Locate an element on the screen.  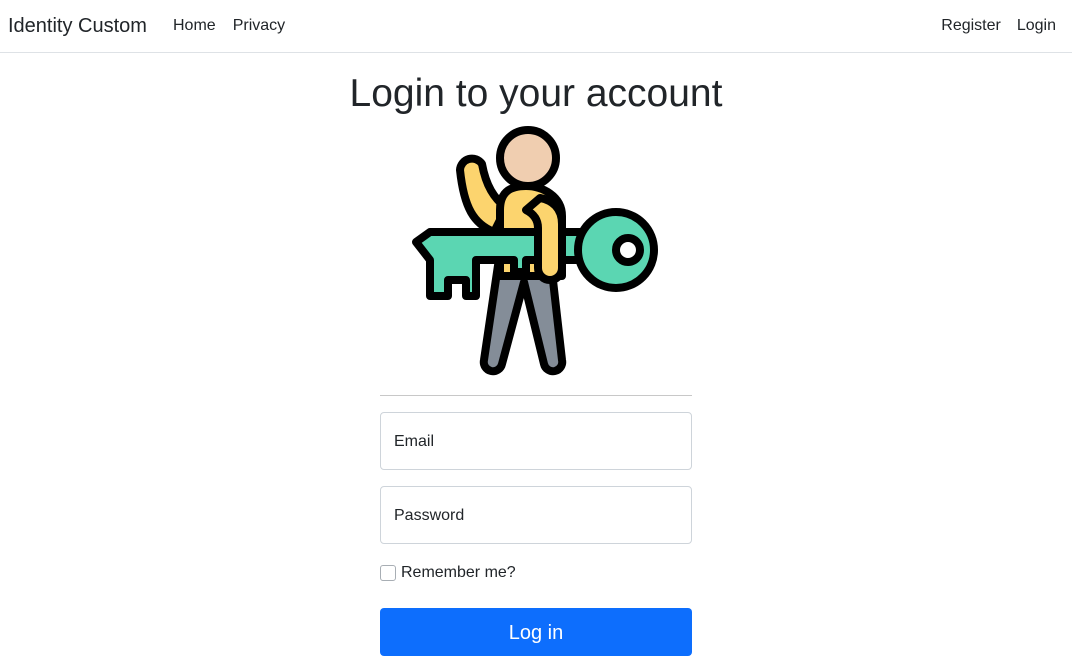
nav-right: Register Login is located at coordinates (998, 26).